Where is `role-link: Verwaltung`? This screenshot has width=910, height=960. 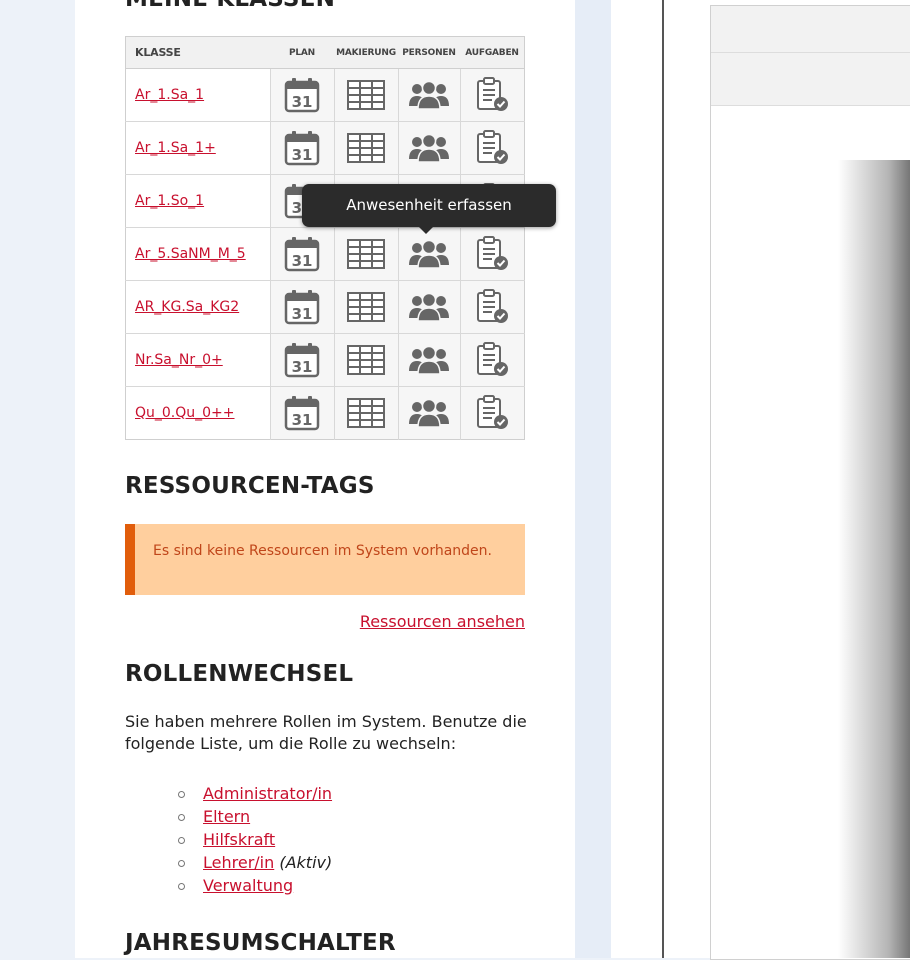
role-link: Verwaltung is located at coordinates (248, 885).